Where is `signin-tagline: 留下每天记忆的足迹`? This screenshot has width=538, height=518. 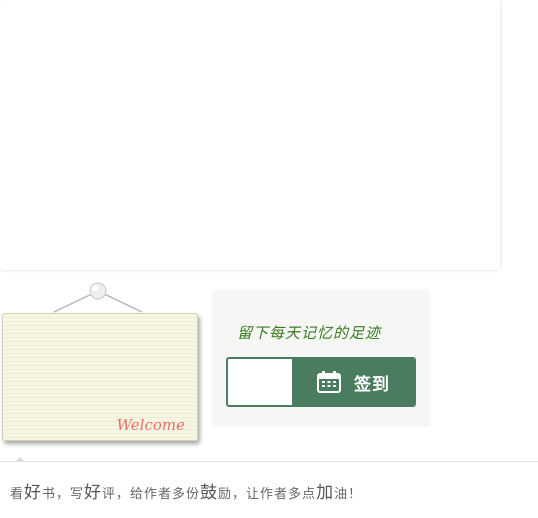
signin-tagline: 留下每天记忆的足迹 is located at coordinates (309, 333).